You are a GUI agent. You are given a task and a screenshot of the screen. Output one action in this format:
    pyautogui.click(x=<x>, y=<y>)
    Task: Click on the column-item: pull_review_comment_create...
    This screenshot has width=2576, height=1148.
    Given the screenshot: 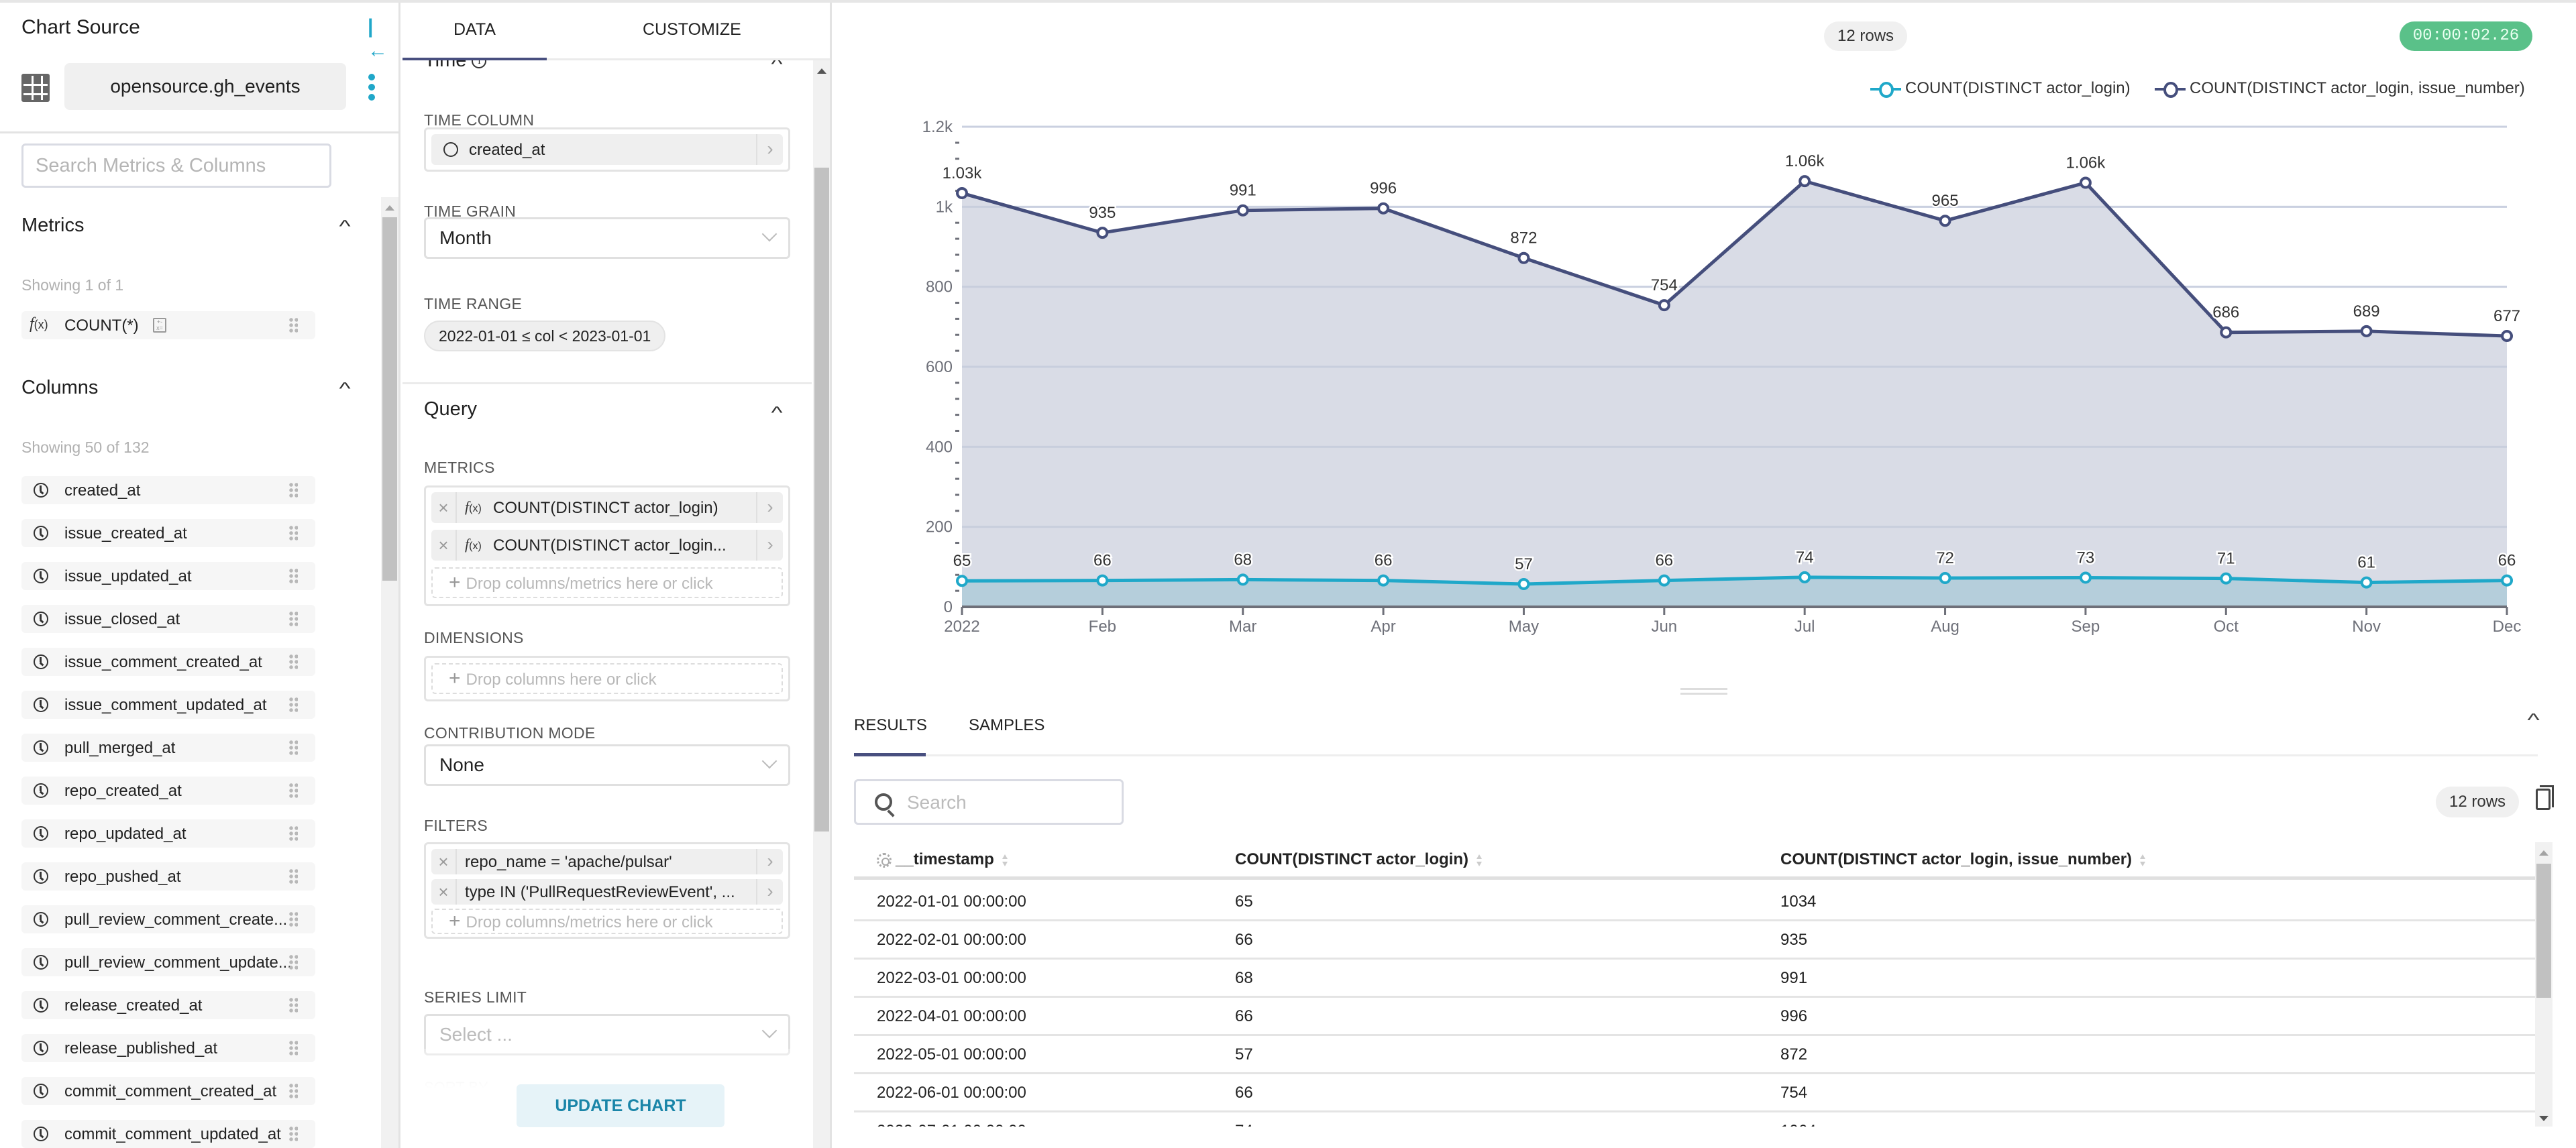 What is the action you would take?
    pyautogui.click(x=168, y=919)
    